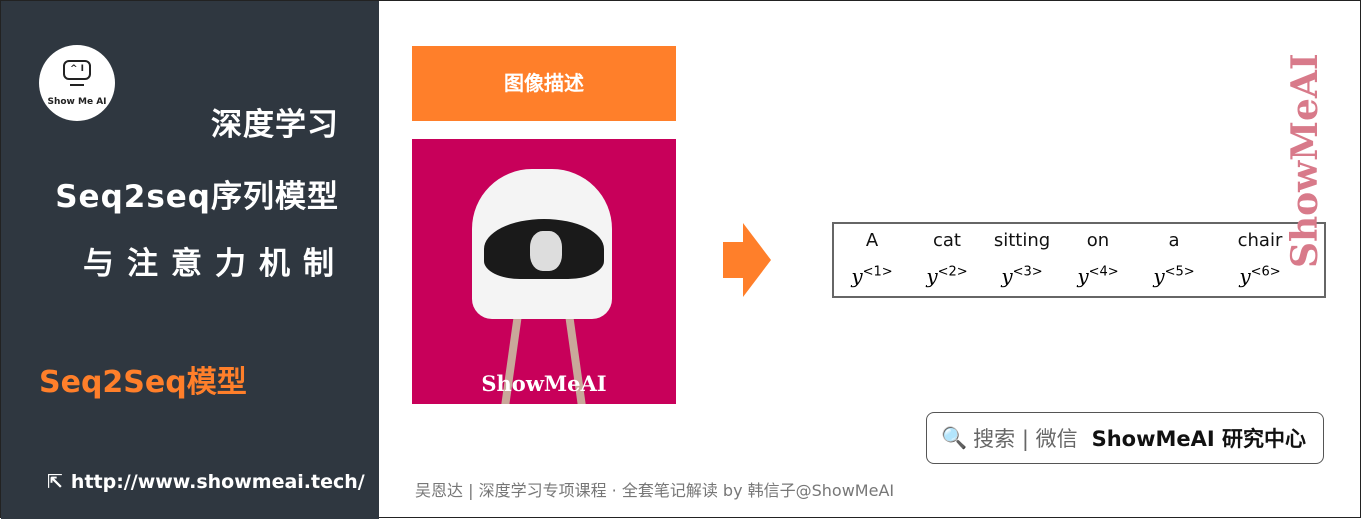 The image size is (1361, 519). What do you see at coordinates (55, 482) in the screenshot?
I see `cursor-icon: ⇱` at bounding box center [55, 482].